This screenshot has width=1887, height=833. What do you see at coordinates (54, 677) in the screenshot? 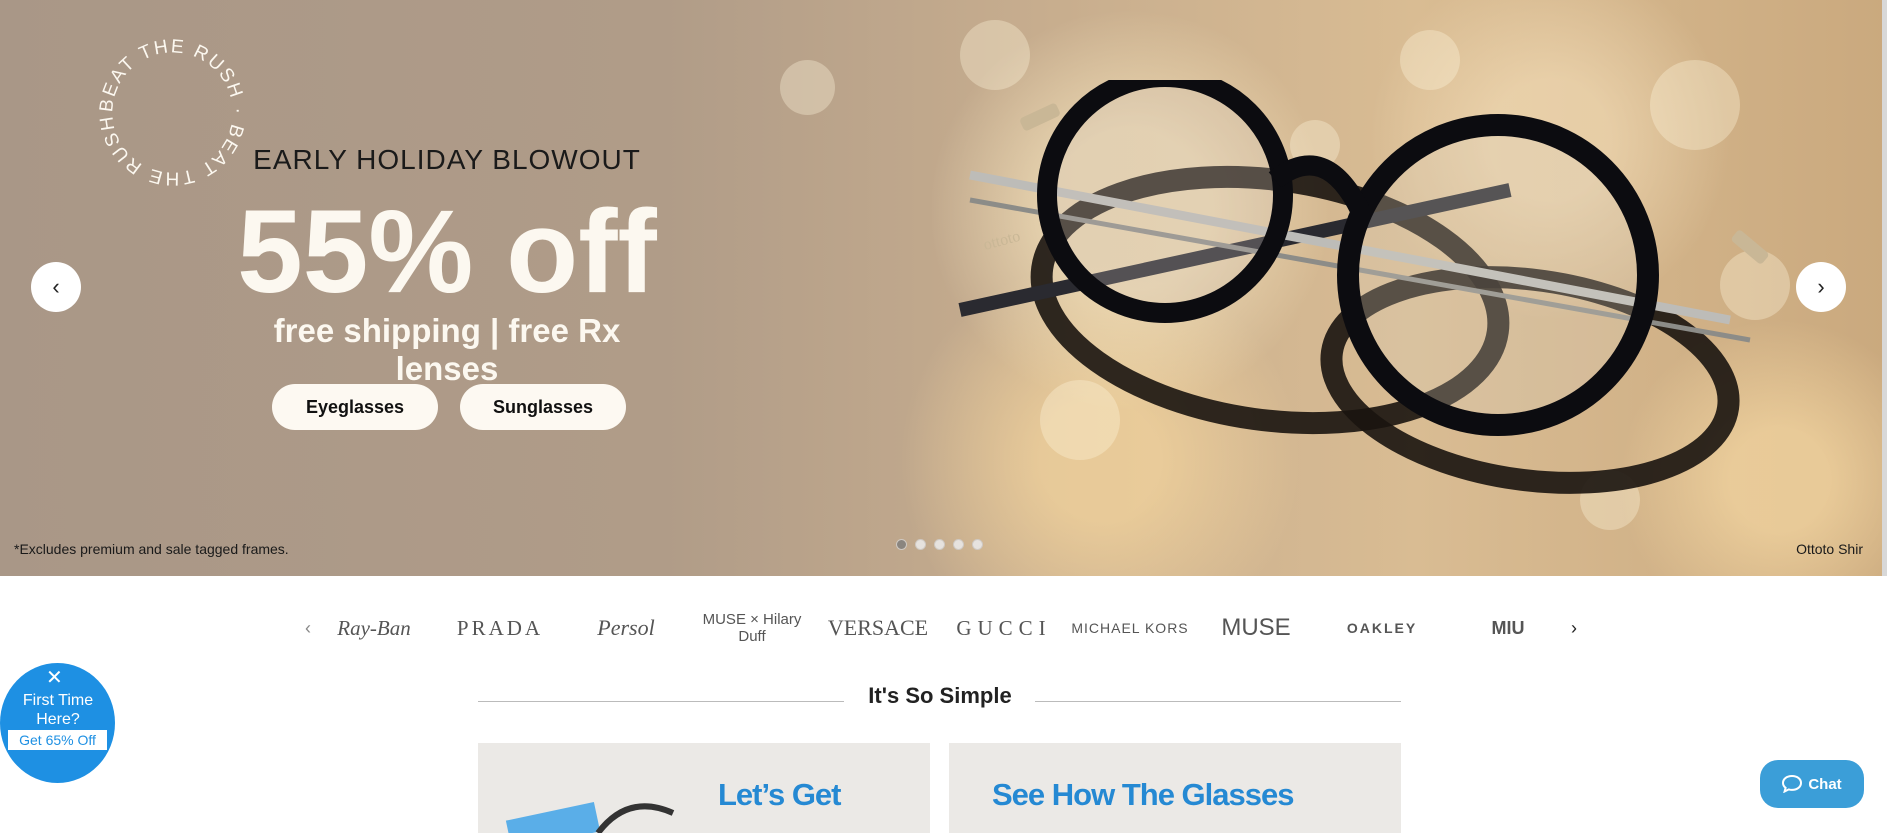
I see `close-icon: ✕` at bounding box center [54, 677].